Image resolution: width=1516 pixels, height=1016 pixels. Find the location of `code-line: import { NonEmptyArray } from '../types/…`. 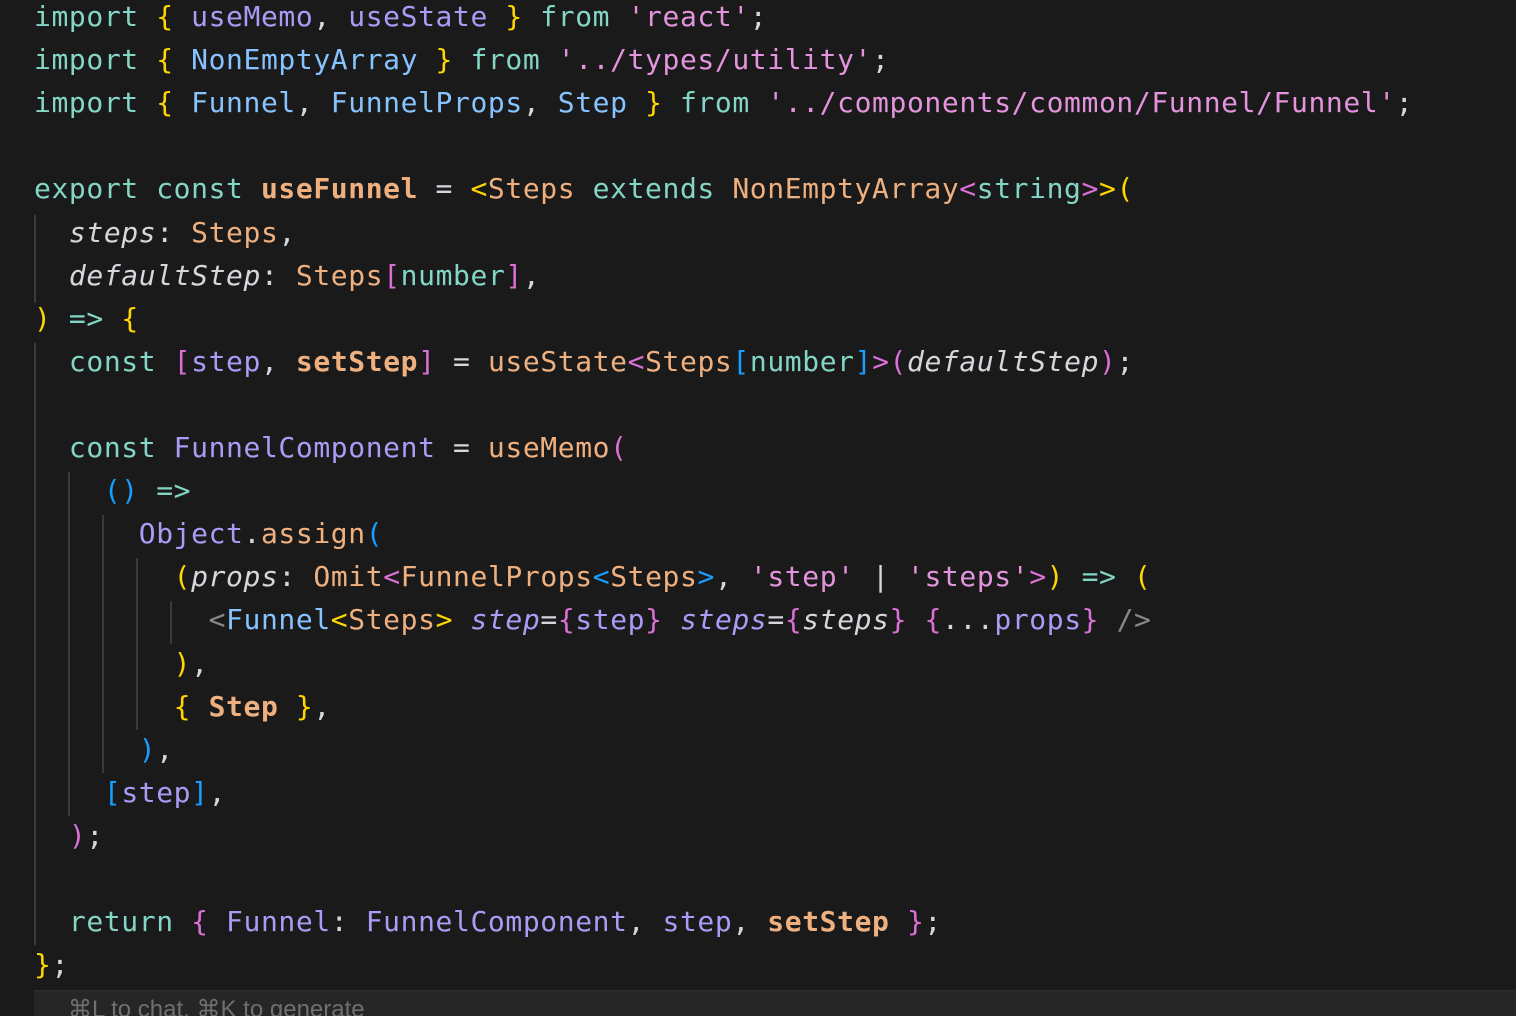

code-line: import { NonEmptyArray } from '../types/… is located at coordinates (461, 59).